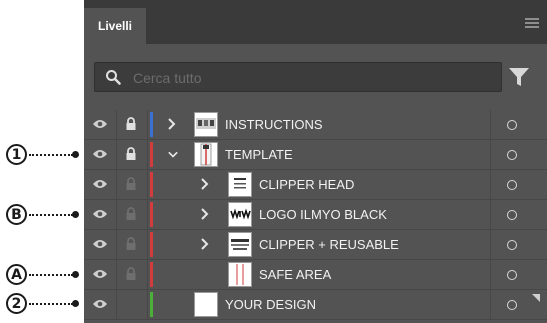  Describe the element at coordinates (315, 22) in the screenshot. I see `panel-tab-bar: Livelli` at that location.